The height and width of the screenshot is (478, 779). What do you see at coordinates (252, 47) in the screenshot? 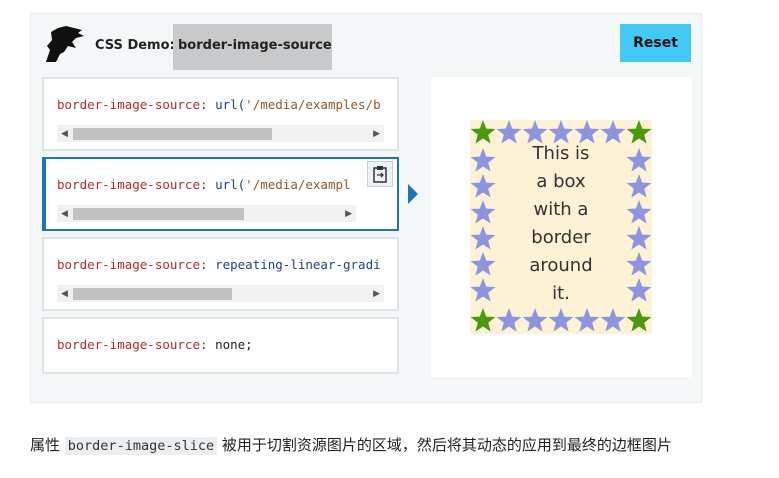
I see `demo-title-property: border-image-source` at bounding box center [252, 47].